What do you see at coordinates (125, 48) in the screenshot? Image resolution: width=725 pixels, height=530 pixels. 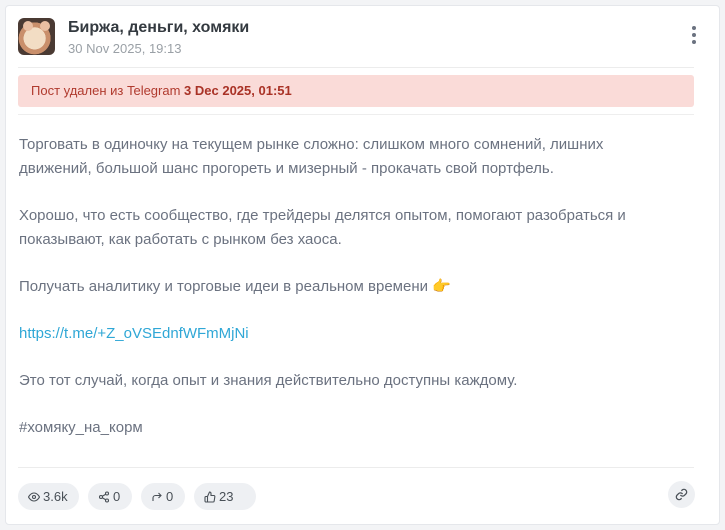 I see `post-date: 30 Nov 2025, 19:13` at bounding box center [125, 48].